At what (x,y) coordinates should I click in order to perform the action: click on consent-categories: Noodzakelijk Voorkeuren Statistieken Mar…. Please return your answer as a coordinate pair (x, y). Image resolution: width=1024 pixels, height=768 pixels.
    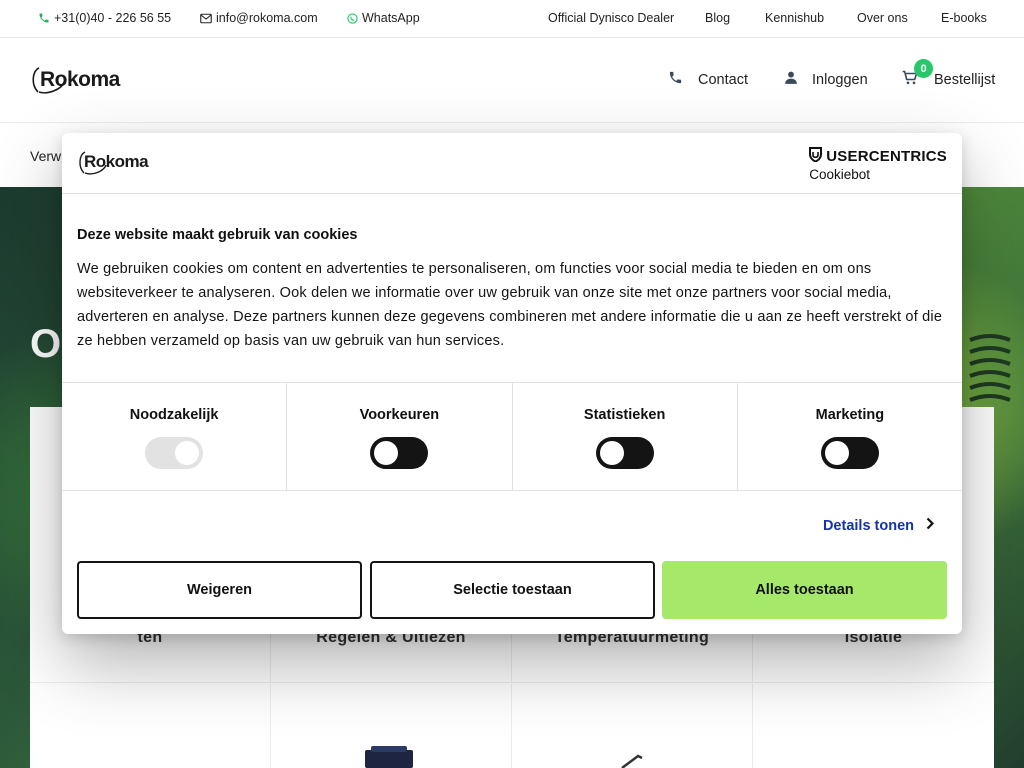
    Looking at the image, I should click on (512, 436).